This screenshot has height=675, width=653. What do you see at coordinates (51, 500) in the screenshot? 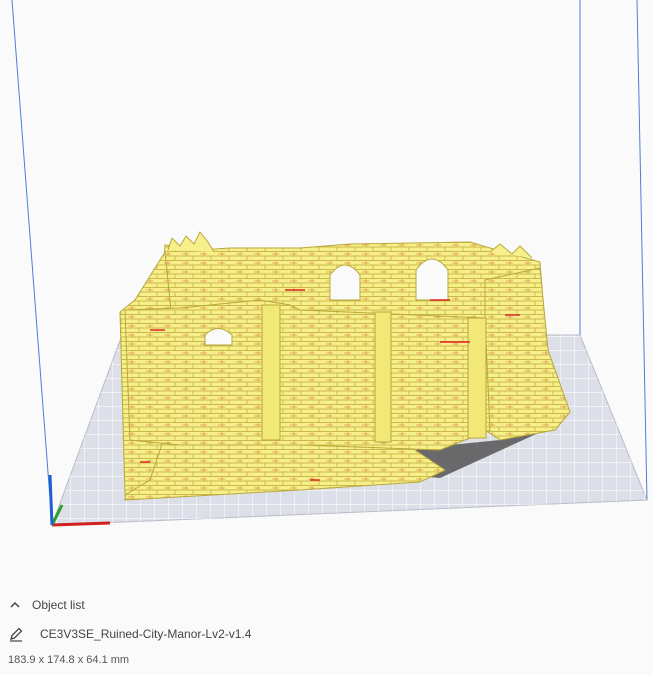
I see `axis-z` at bounding box center [51, 500].